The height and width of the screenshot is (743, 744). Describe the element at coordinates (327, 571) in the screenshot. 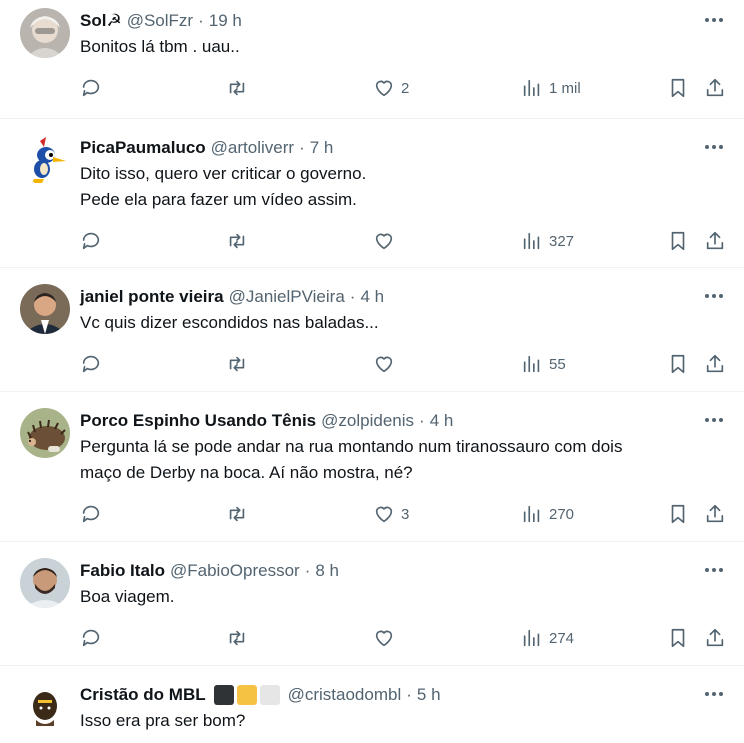

I see `timestamp: 8 h` at that location.